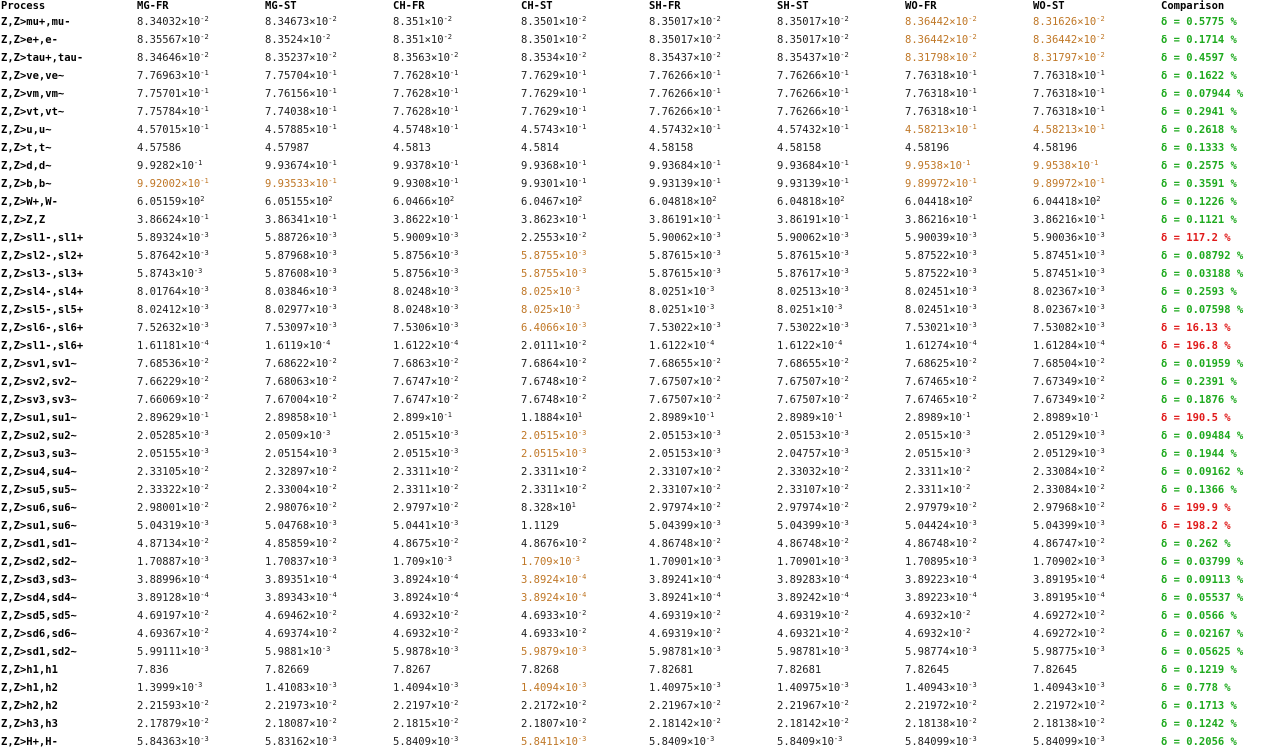  What do you see at coordinates (799, 562) in the screenshot?
I see `mantissa: 1.70901` at bounding box center [799, 562].